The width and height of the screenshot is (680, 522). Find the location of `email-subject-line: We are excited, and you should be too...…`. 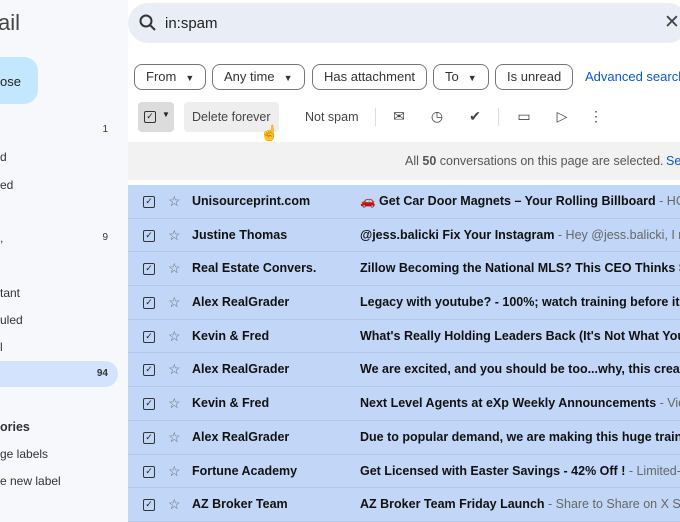

email-subject-line: We are excited, and you should be too...… is located at coordinates (520, 369).